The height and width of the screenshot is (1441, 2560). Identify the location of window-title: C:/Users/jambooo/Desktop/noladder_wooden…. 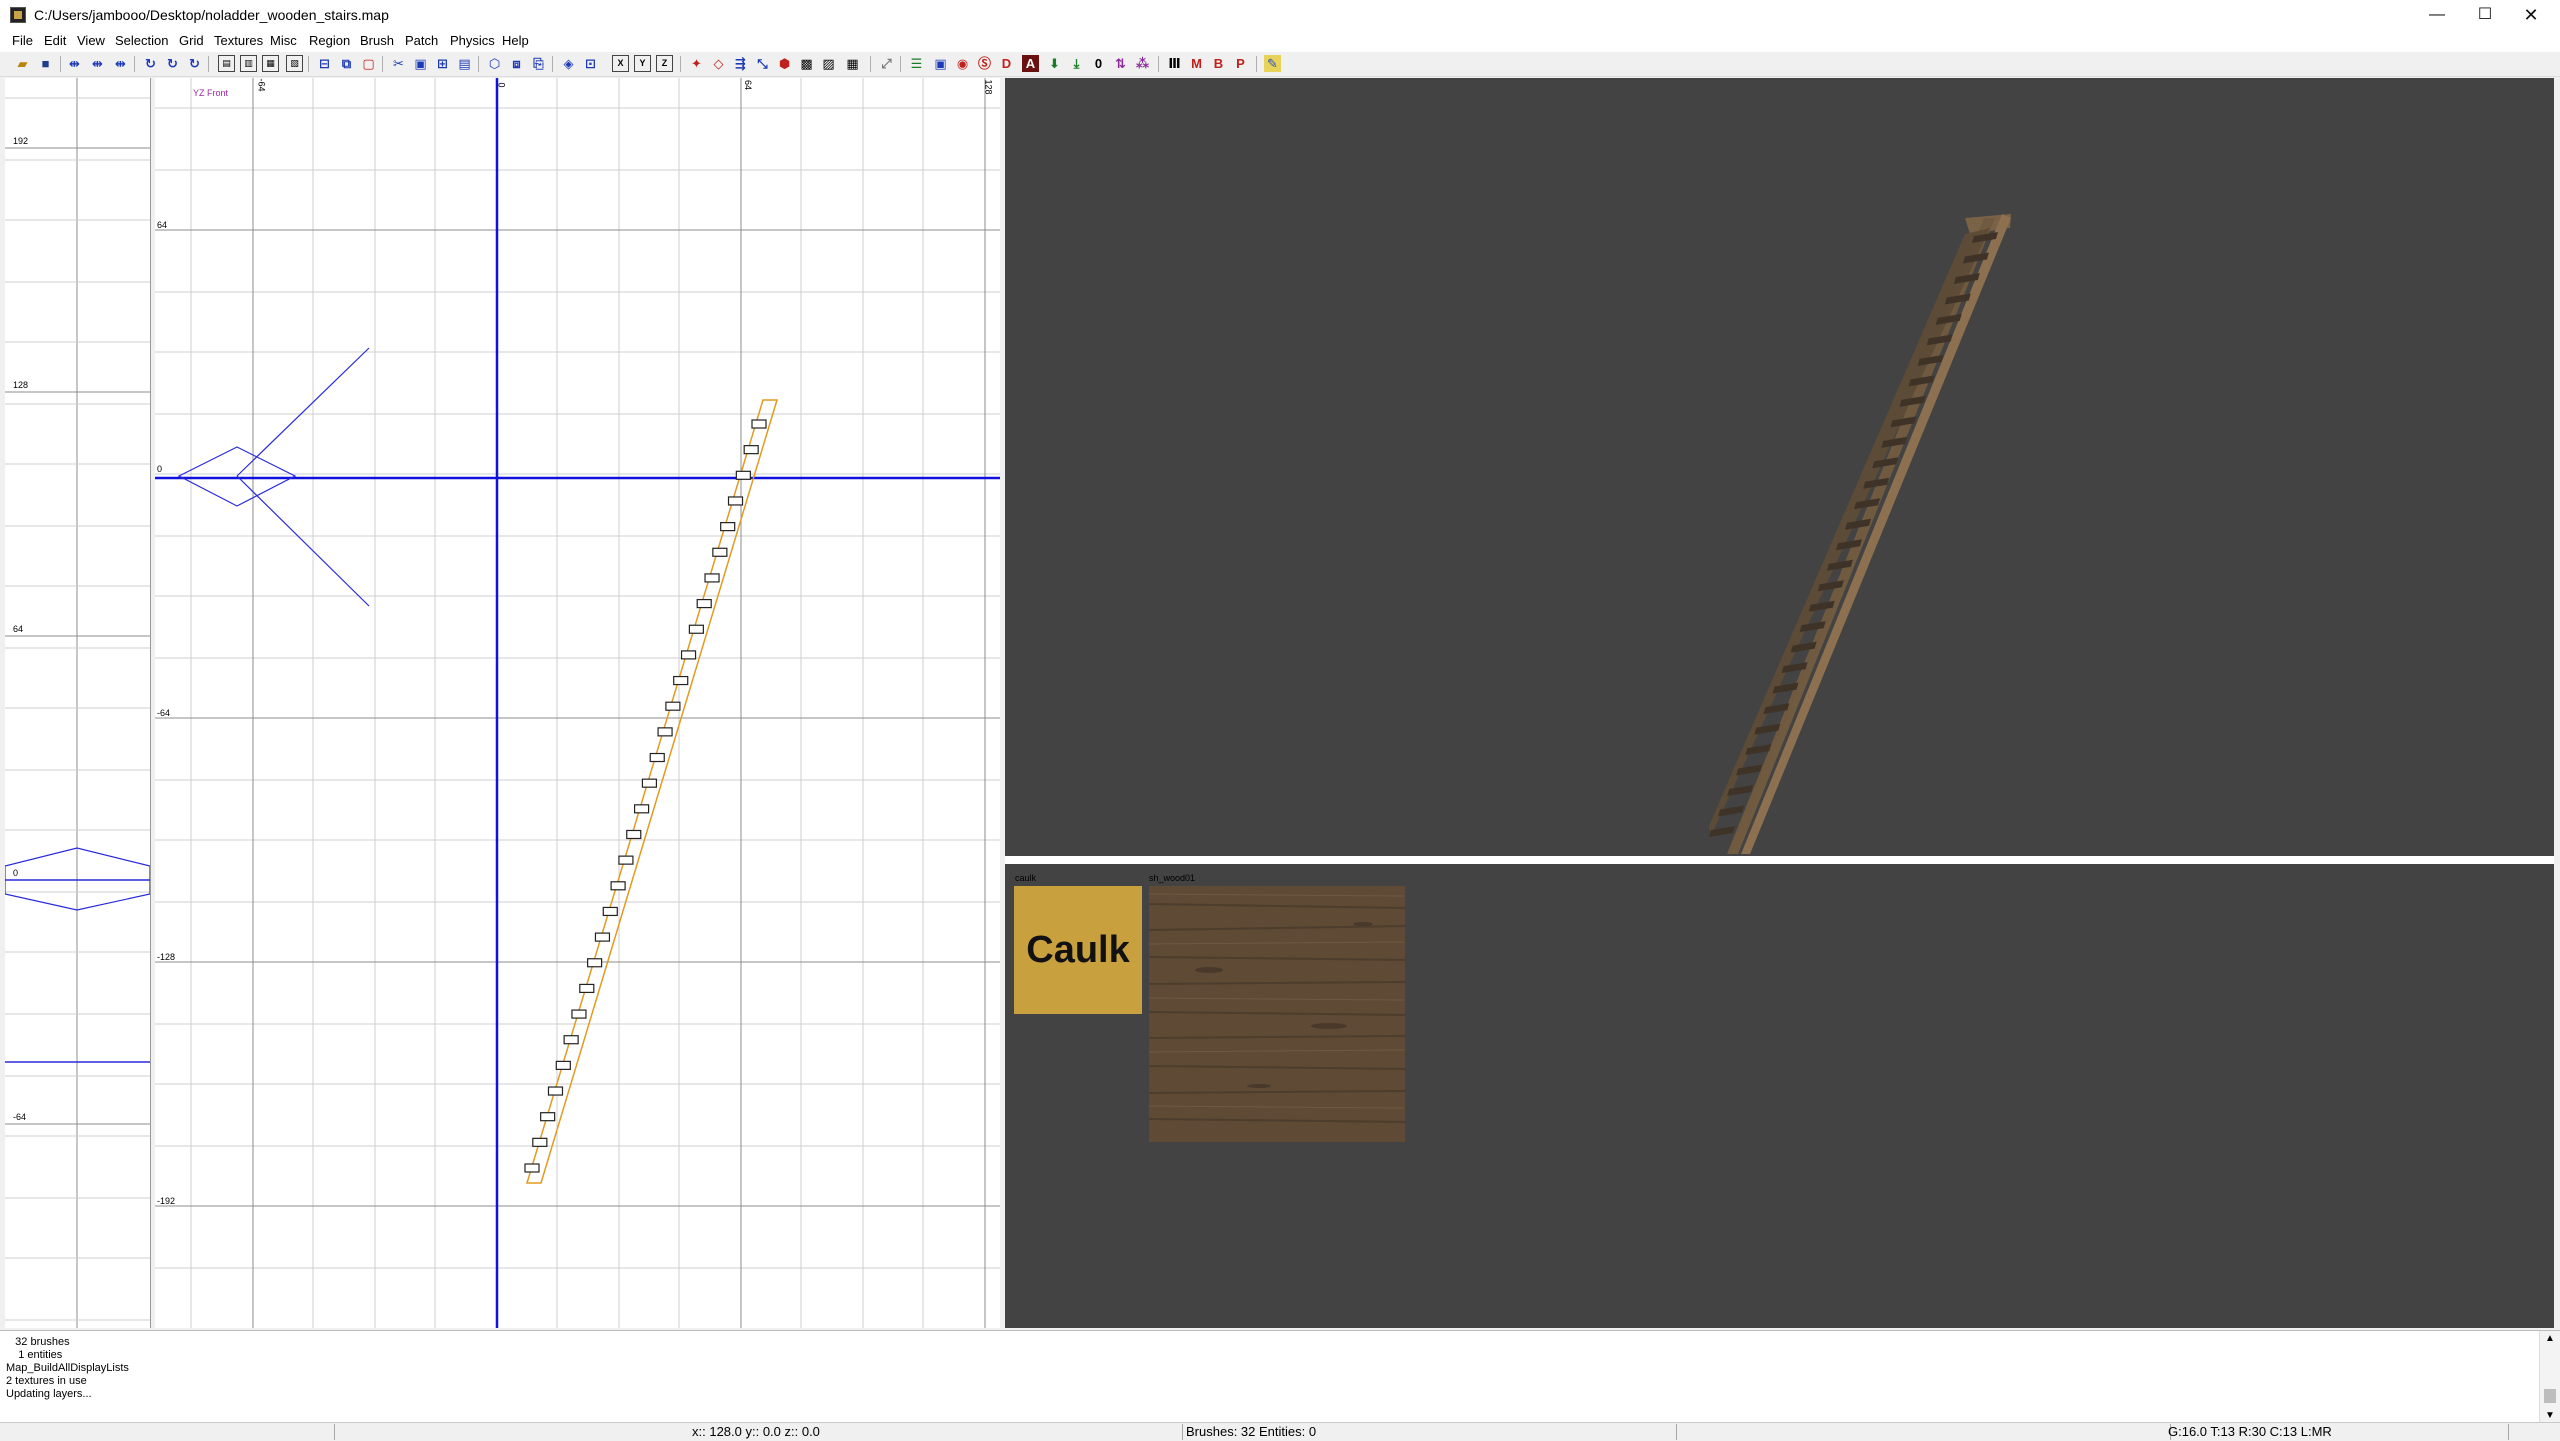
(211, 15).